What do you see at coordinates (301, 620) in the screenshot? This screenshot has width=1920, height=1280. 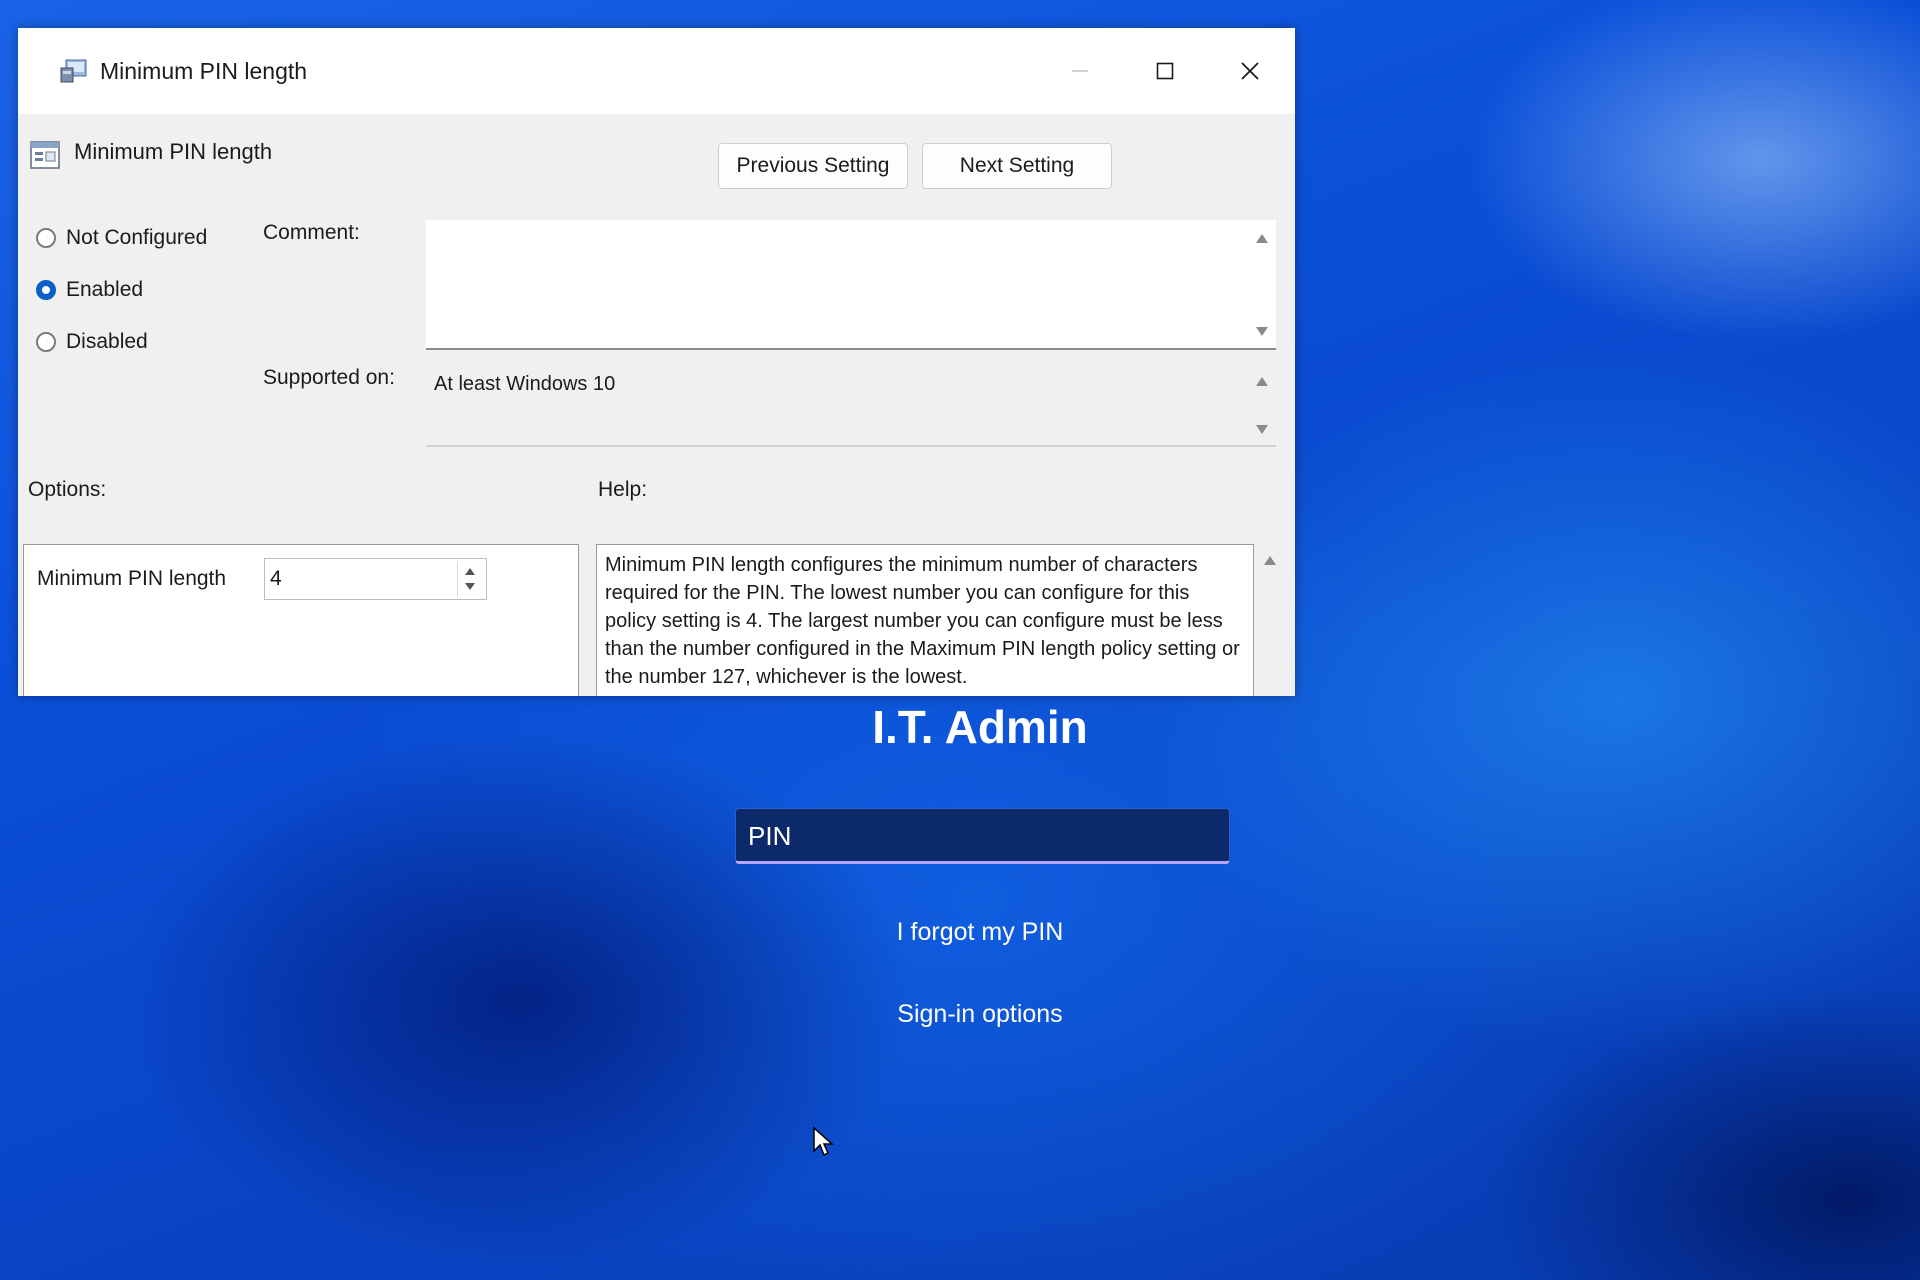 I see `options-panel: Minimum PIN length` at bounding box center [301, 620].